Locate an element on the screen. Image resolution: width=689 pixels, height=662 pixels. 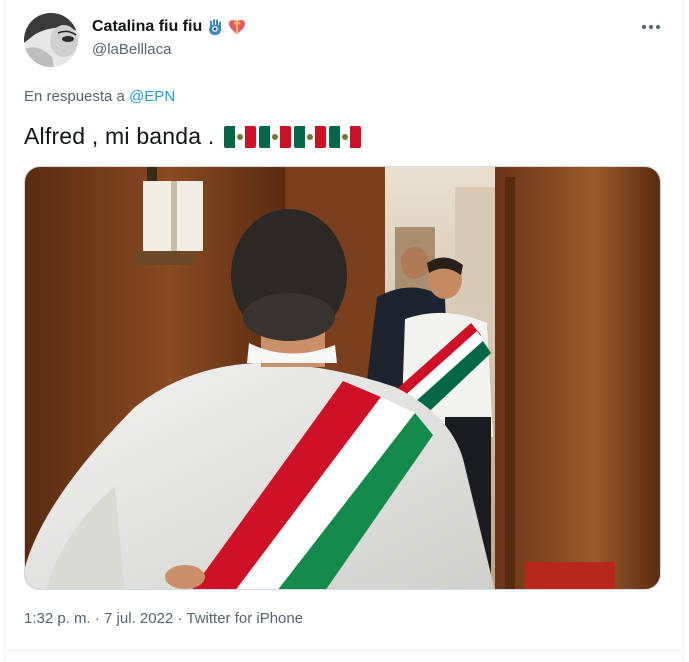
heart-with-ribbon-icon is located at coordinates (237, 27).